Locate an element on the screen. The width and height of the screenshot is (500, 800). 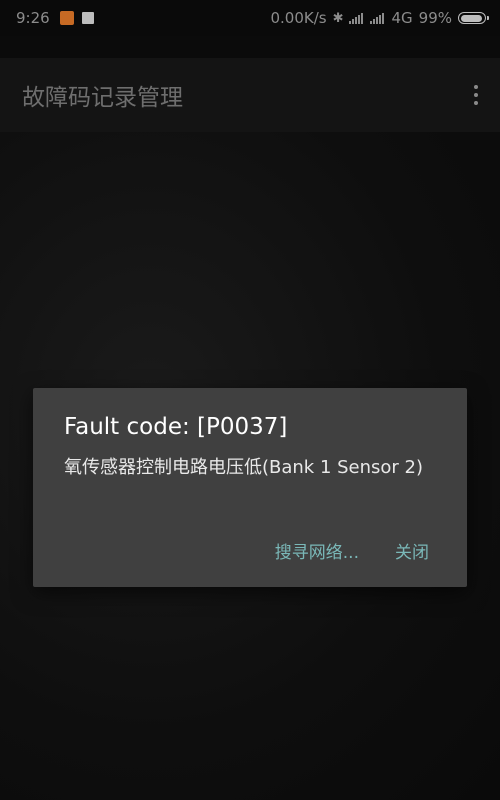
dialog-message: 氧传感器控制电路电压低(Bank 1 Sensor 2) is located at coordinates (244, 467).